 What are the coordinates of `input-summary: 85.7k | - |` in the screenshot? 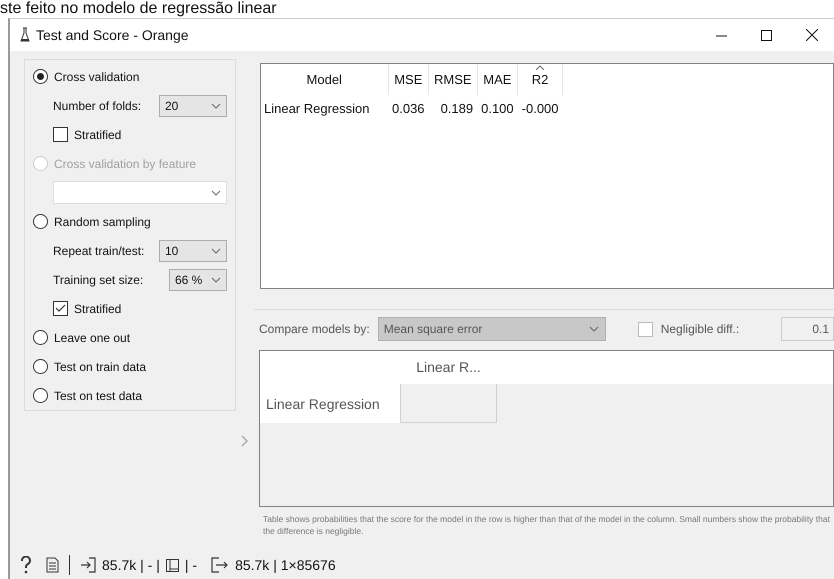 It's located at (131, 565).